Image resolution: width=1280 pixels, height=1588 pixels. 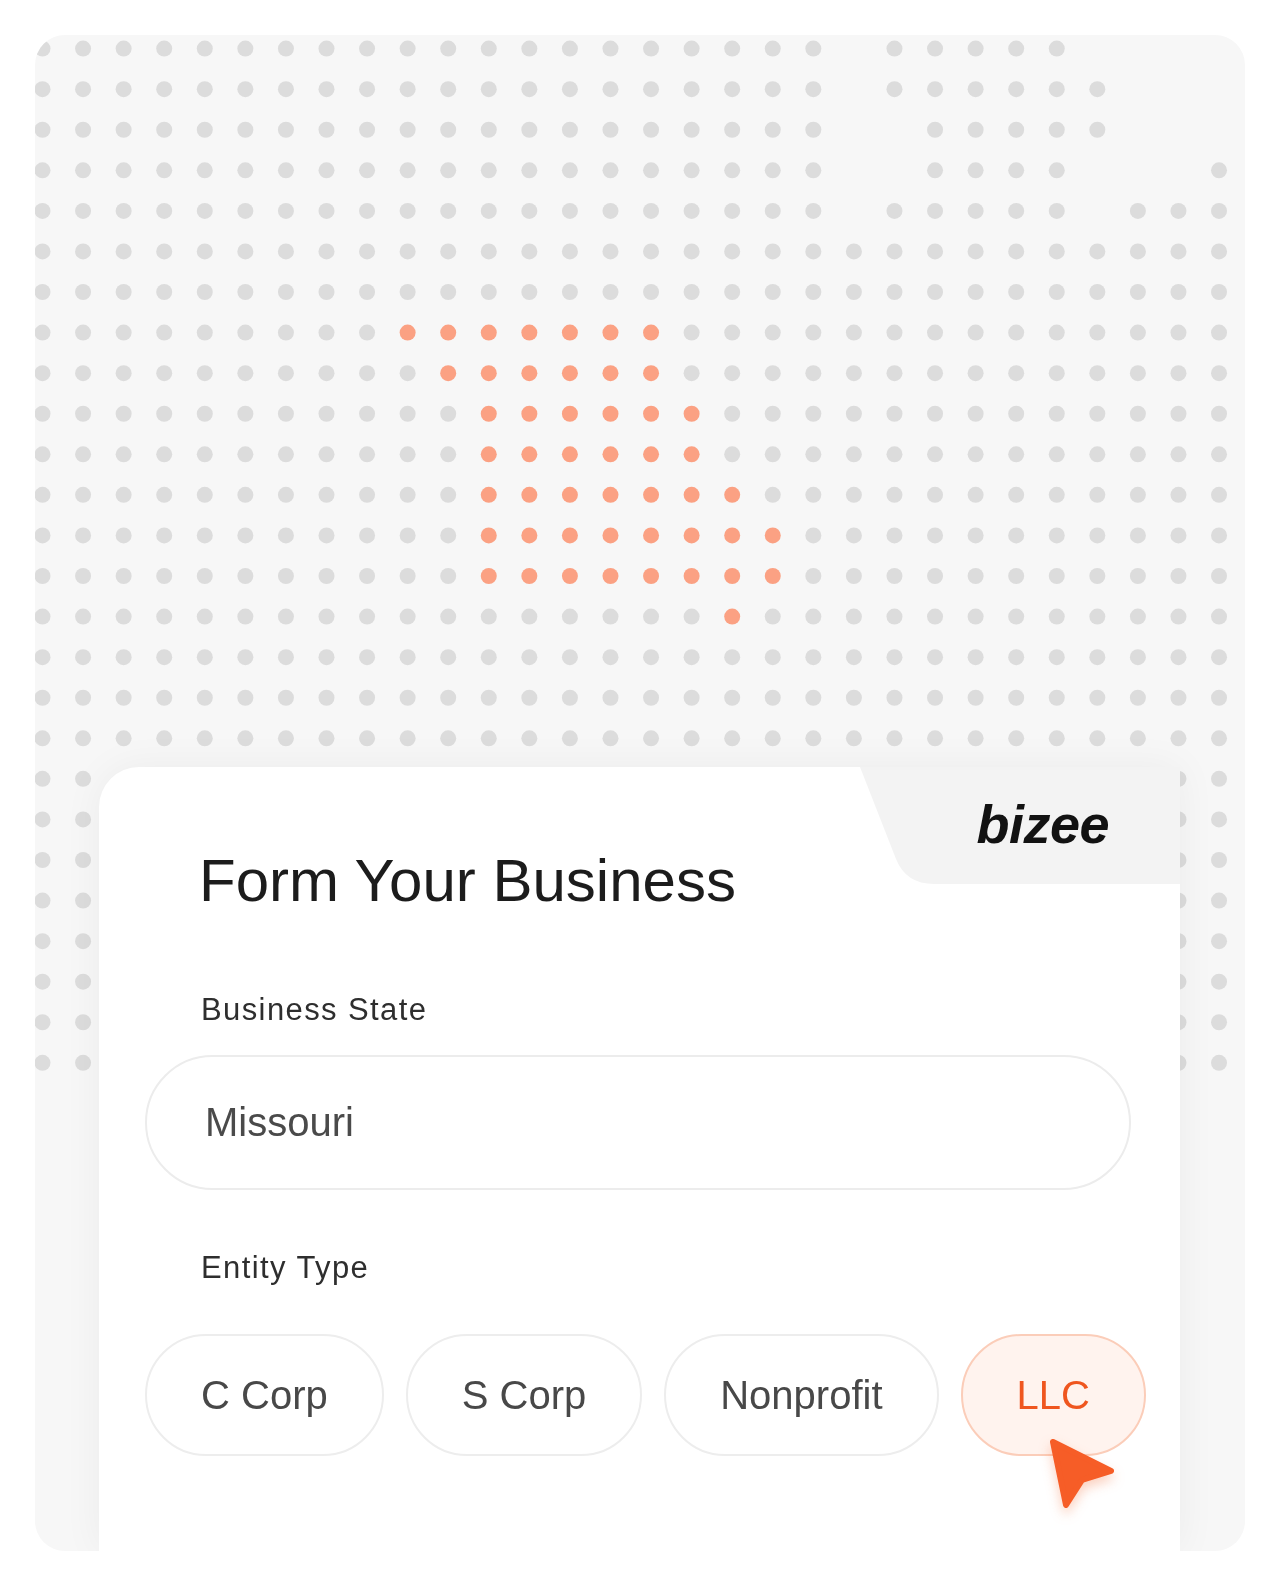 I want to click on entity-type-option: Nonprofit, so click(x=801, y=1395).